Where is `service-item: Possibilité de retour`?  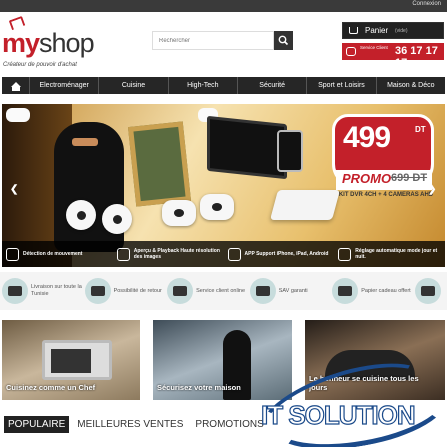
service-item: Possibilité de retour is located at coordinates (124, 291).